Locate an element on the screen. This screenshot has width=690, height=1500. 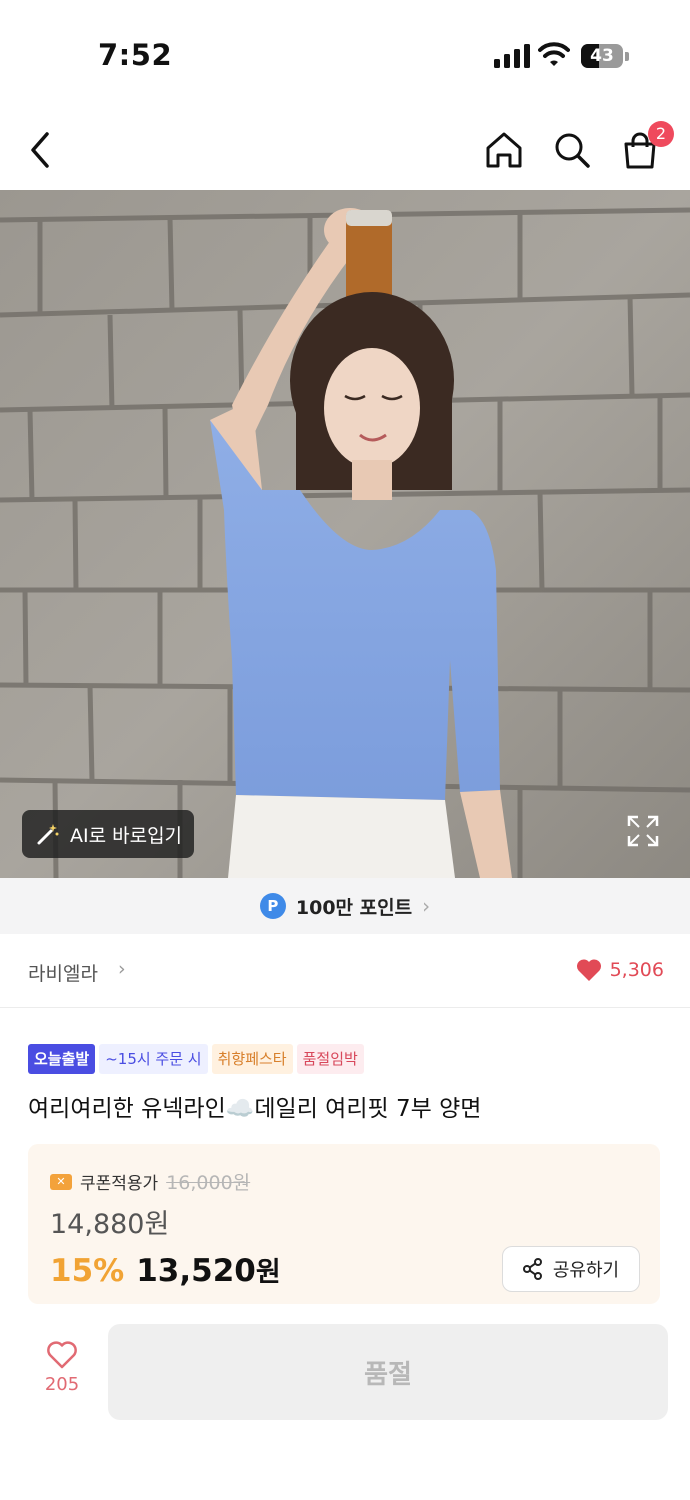
tag-order-deadline: ~15시 주문 시 is located at coordinates (153, 1059).